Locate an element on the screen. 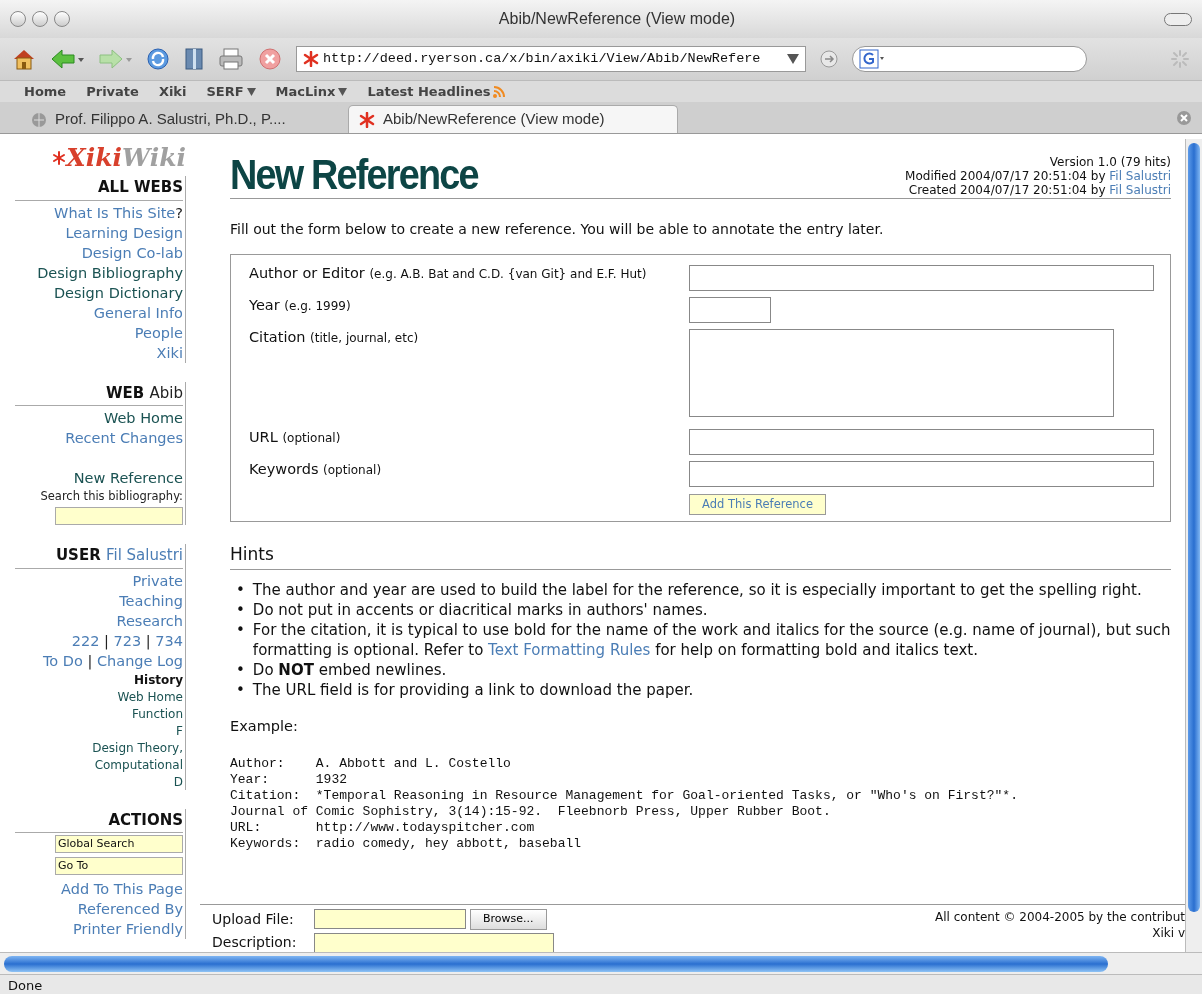 This screenshot has height=994, width=1202. file-field is located at coordinates (390, 919).